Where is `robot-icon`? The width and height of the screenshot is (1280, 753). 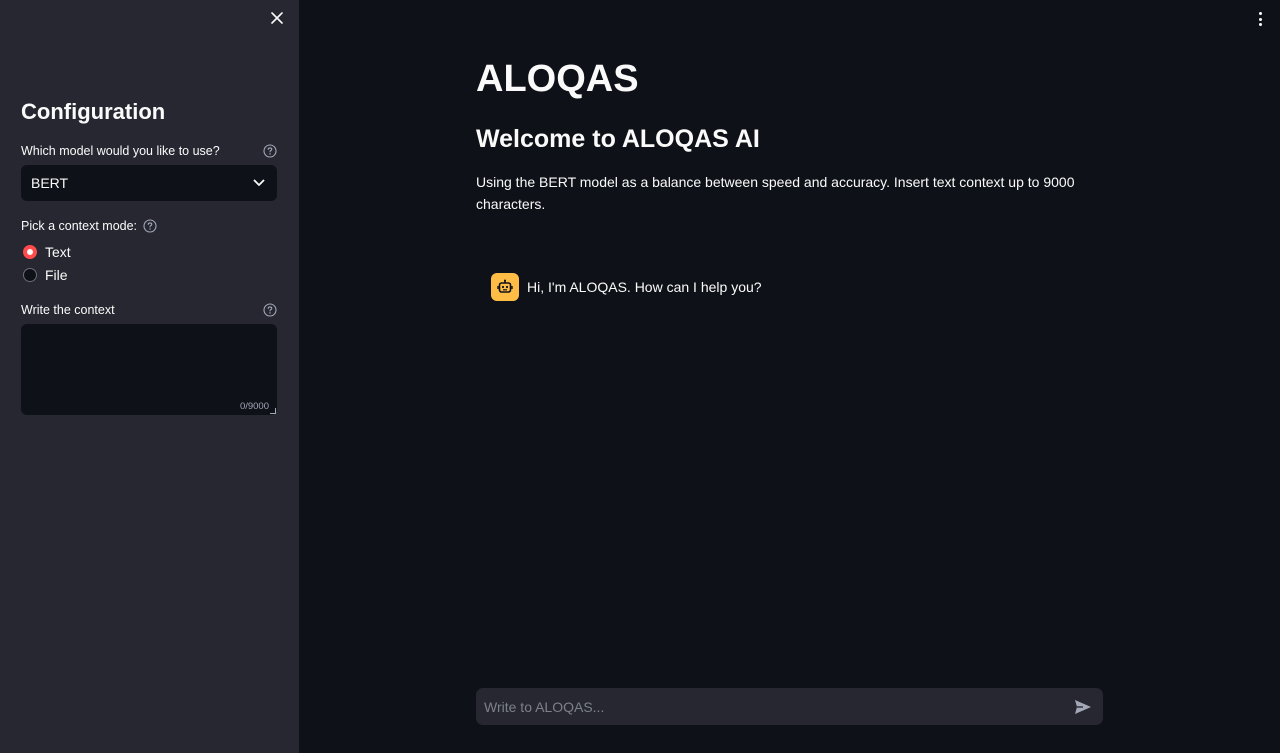
robot-icon is located at coordinates (505, 286).